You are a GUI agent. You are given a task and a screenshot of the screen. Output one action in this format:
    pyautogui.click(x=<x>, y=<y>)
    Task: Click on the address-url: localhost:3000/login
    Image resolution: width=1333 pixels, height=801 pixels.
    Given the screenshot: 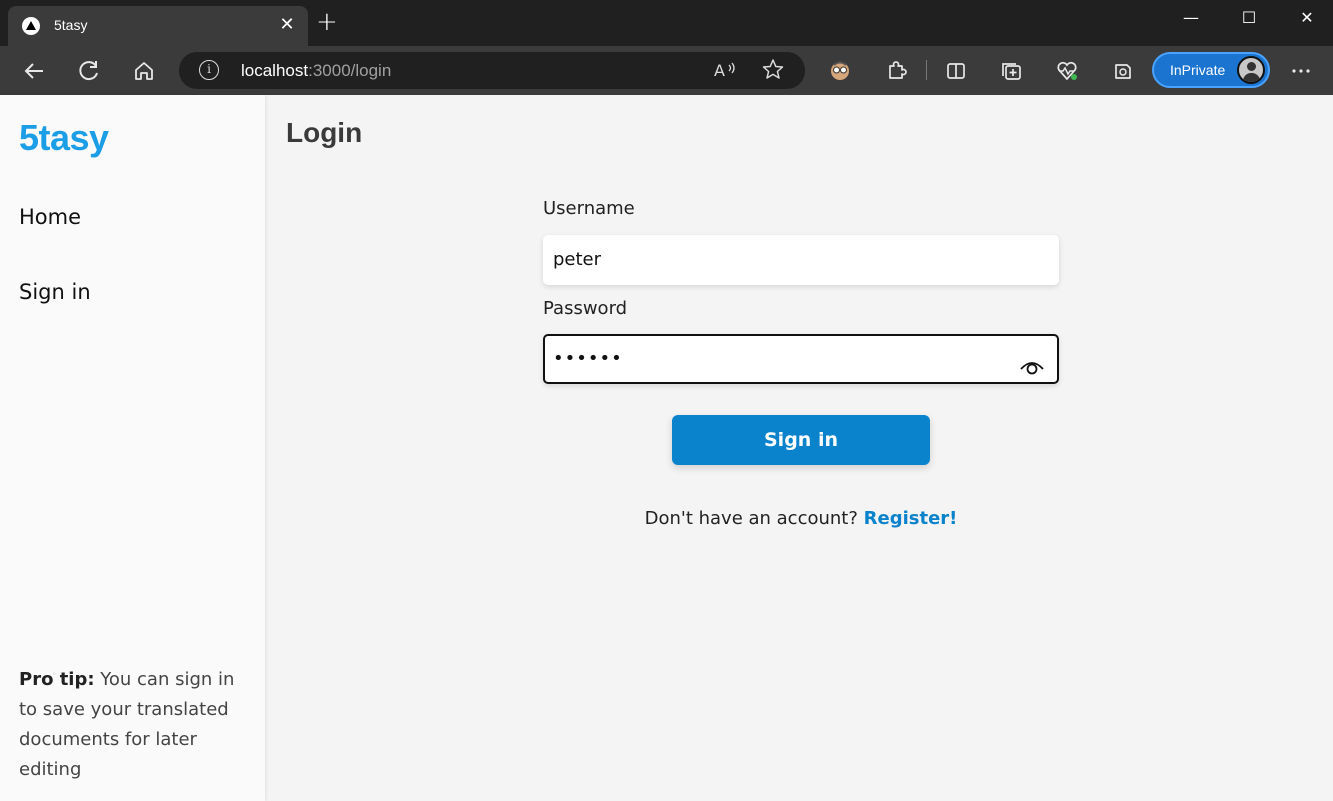 What is the action you would take?
    pyautogui.click(x=316, y=71)
    